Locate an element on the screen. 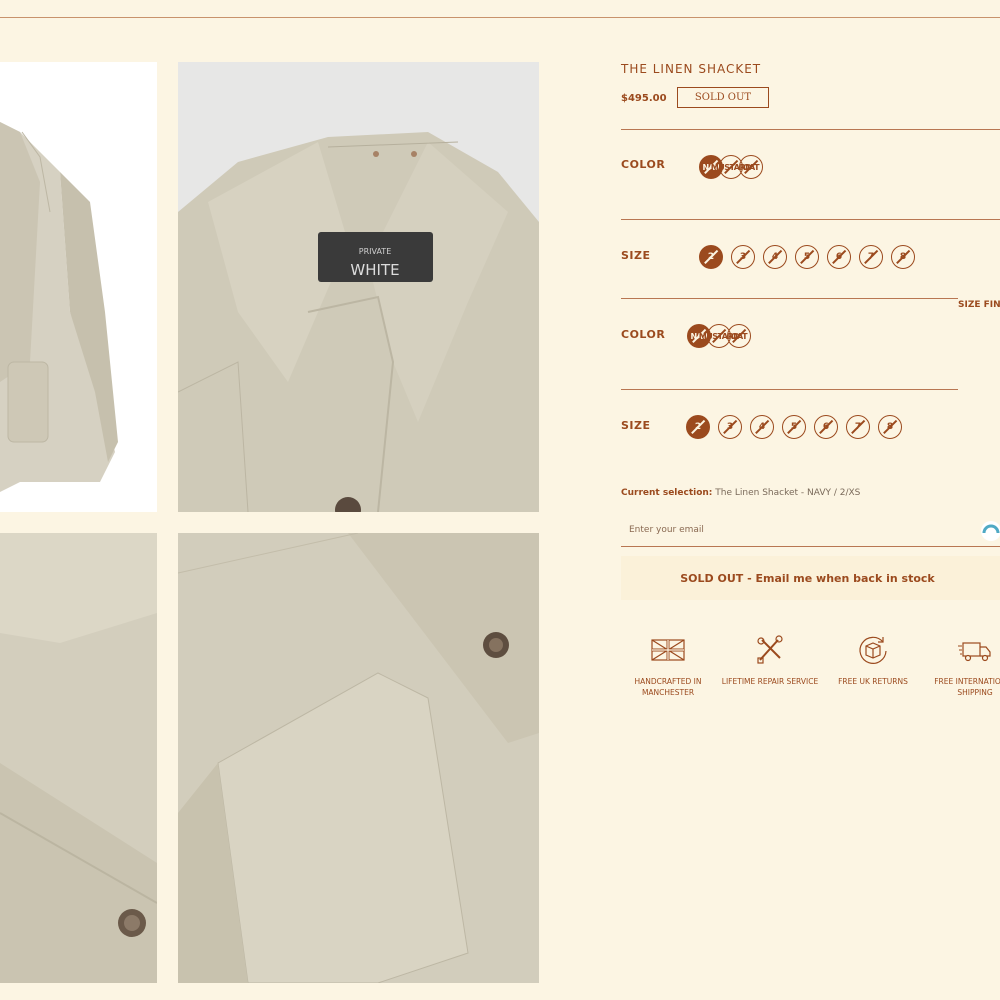  color-swatches-1: NAV MUSTARD OAT is located at coordinates (731, 167).